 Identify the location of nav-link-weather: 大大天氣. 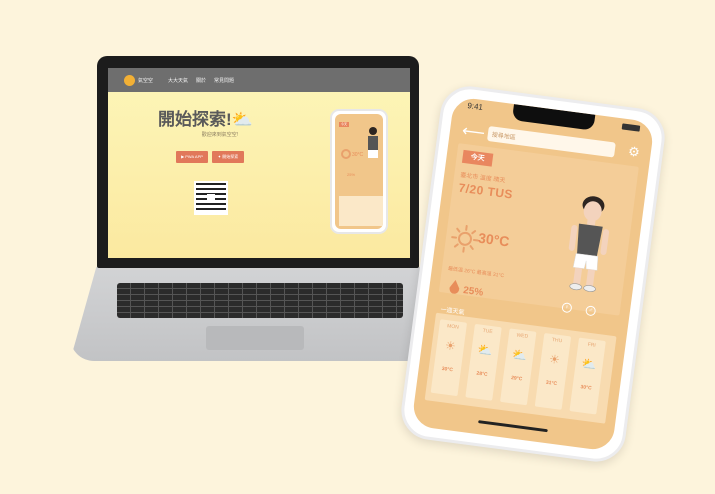
(178, 80).